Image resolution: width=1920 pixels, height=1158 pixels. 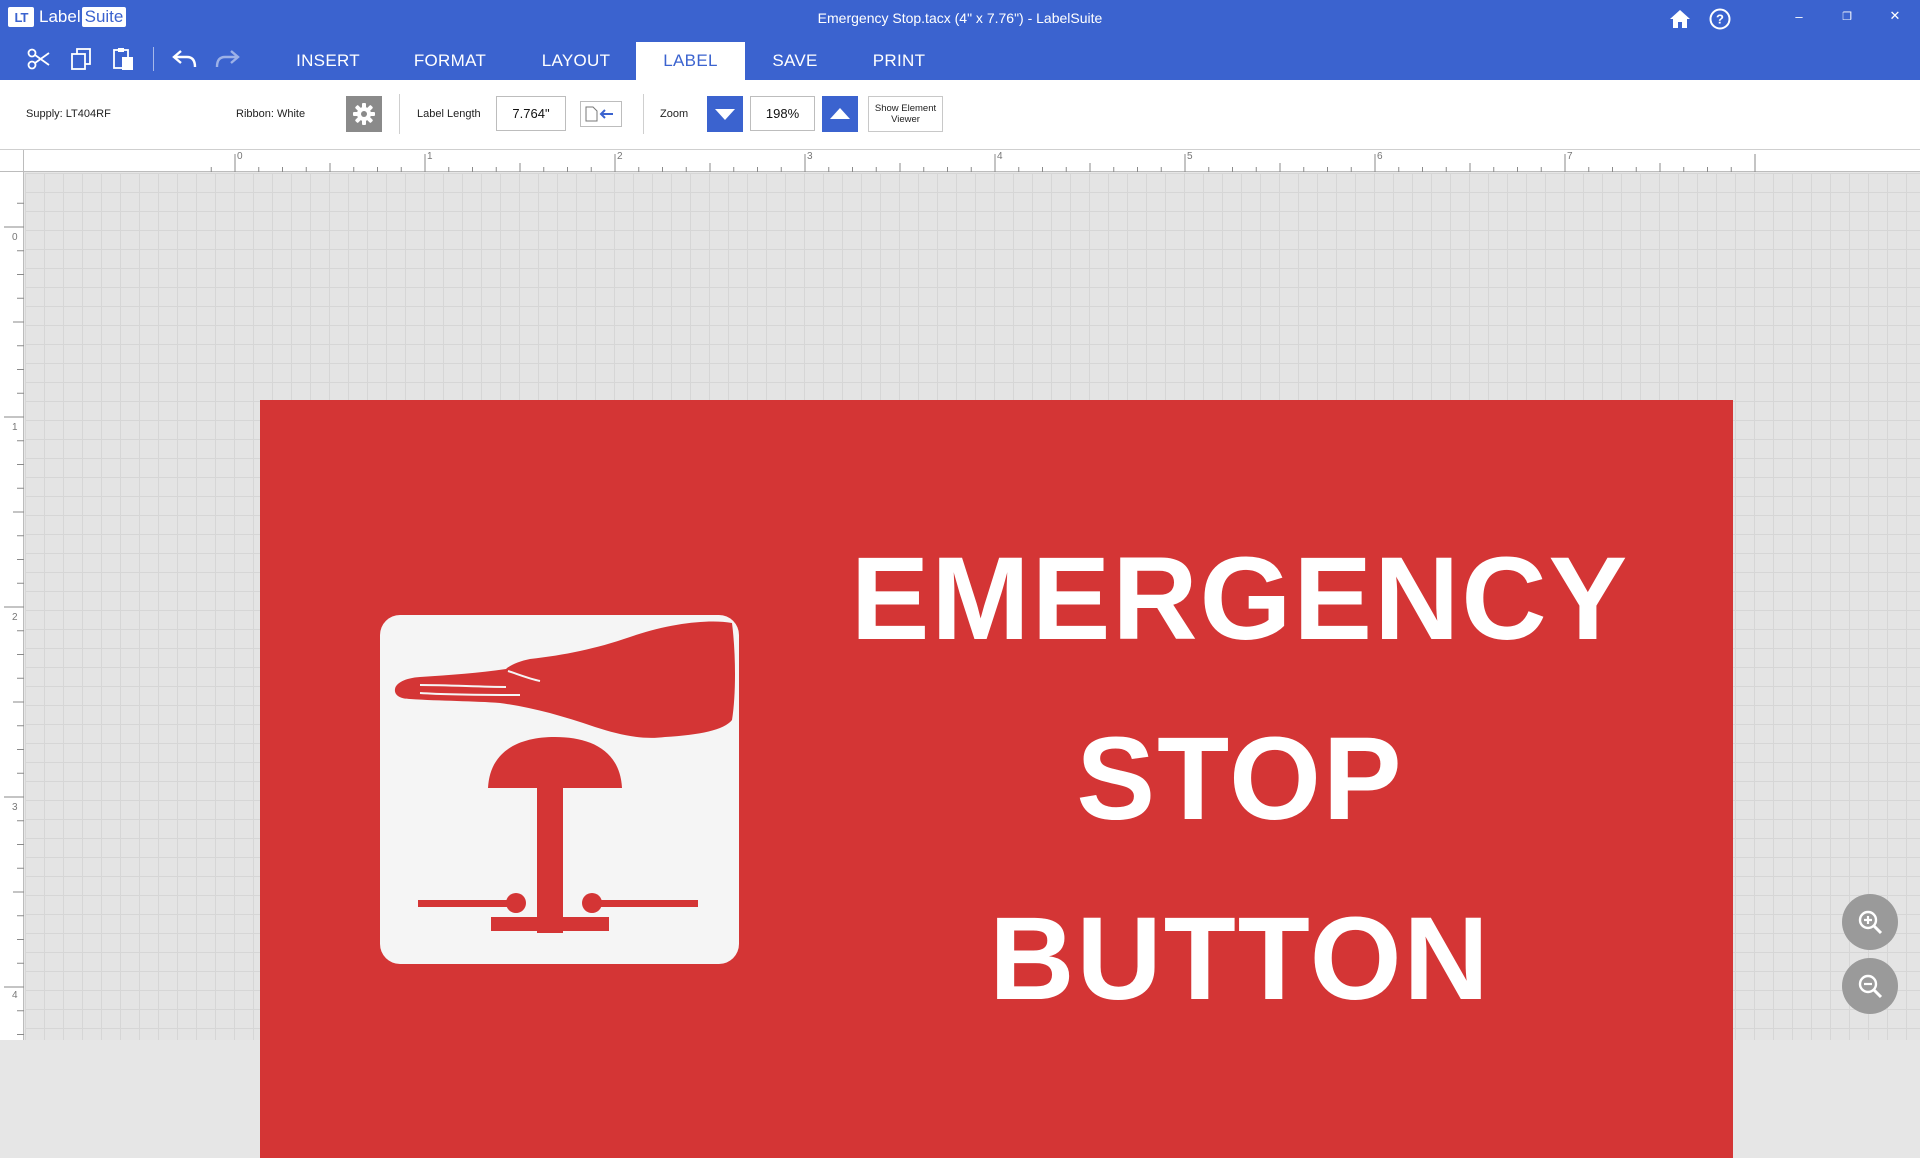 What do you see at coordinates (81, 59) in the screenshot?
I see `copy-icon` at bounding box center [81, 59].